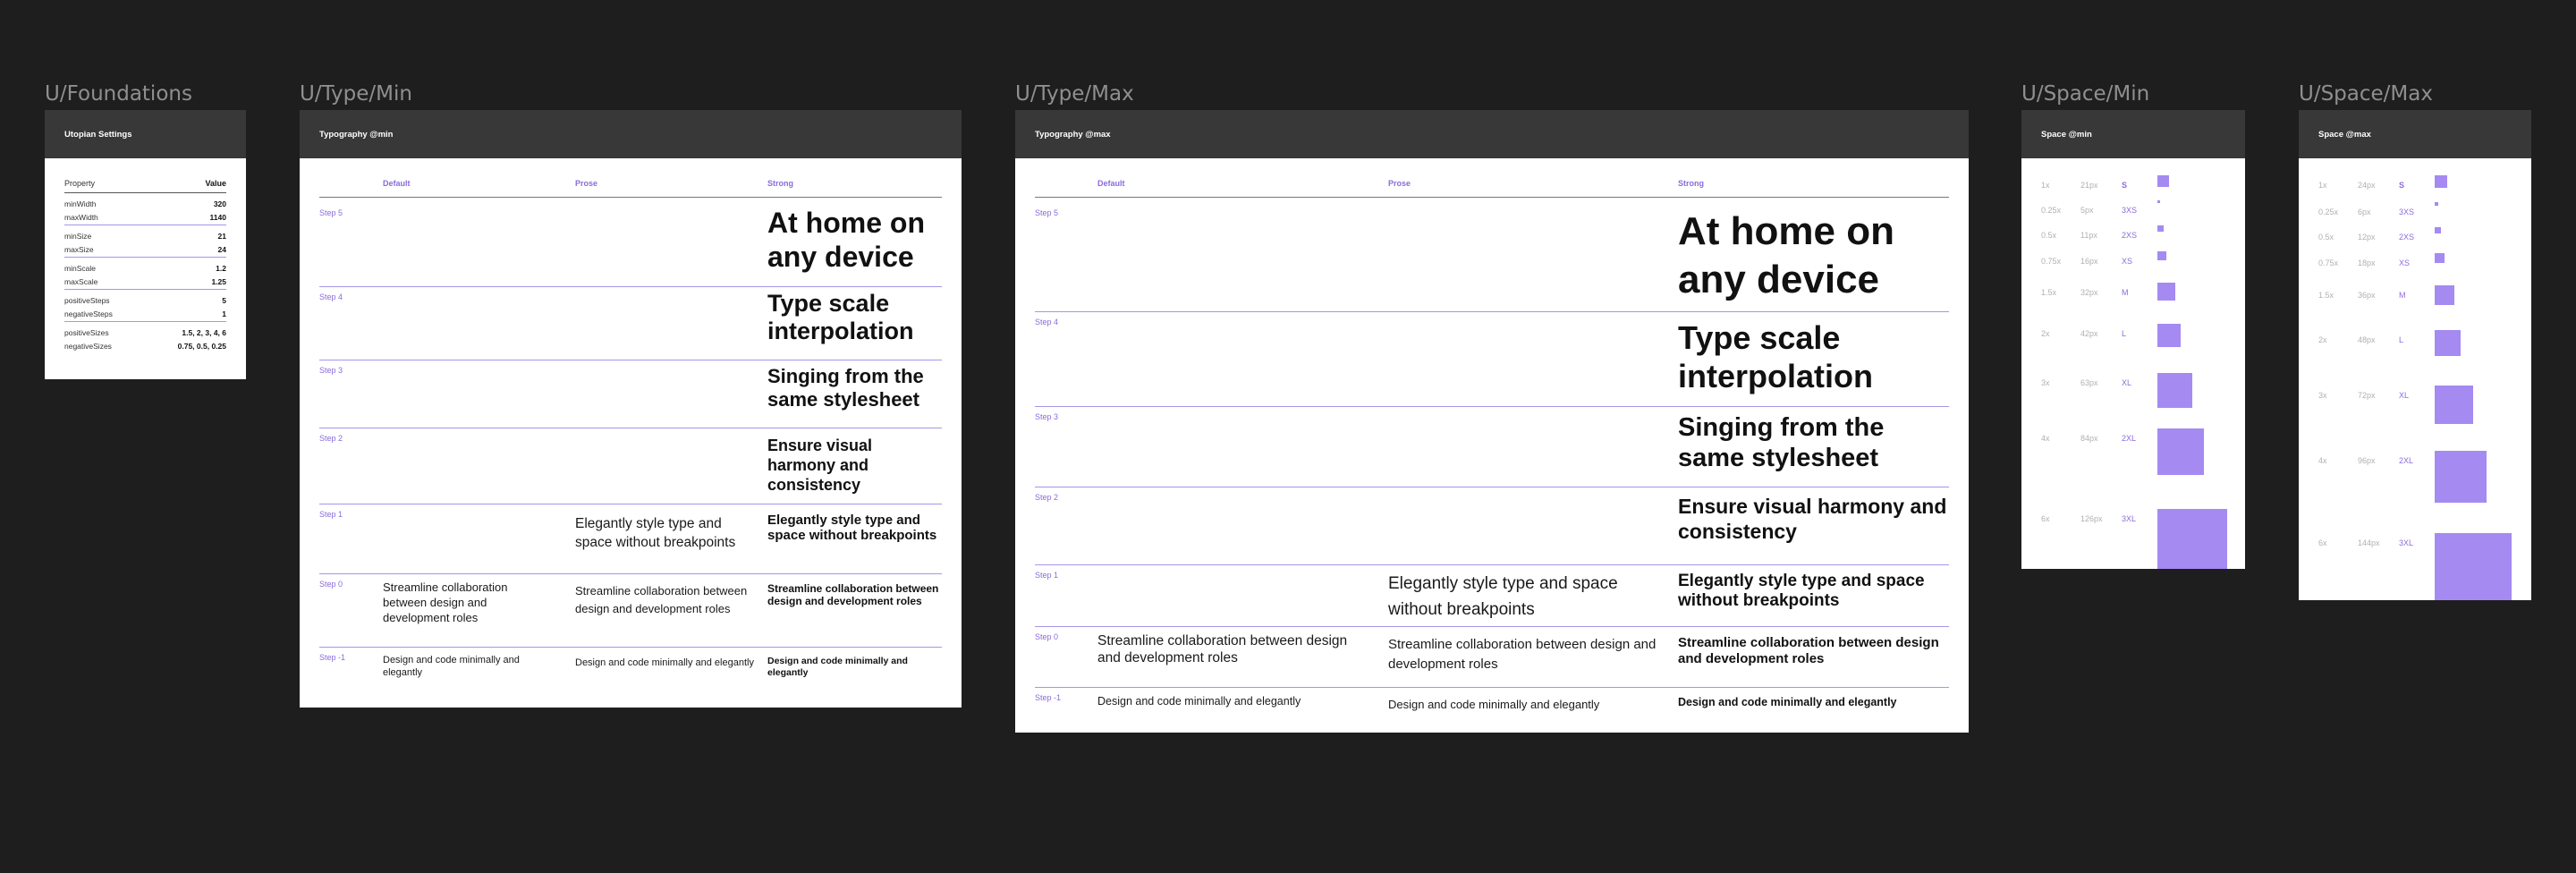 The width and height of the screenshot is (2576, 873). Describe the element at coordinates (118, 94) in the screenshot. I see `frame-label-foundations: U/Foundations` at that location.